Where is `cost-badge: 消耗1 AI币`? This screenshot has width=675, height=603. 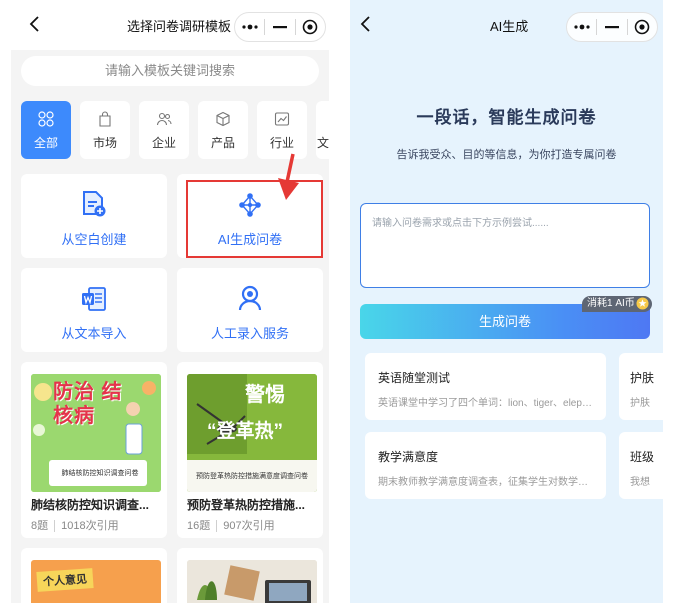
cost-badge: 消耗1 AI币 is located at coordinates (617, 304).